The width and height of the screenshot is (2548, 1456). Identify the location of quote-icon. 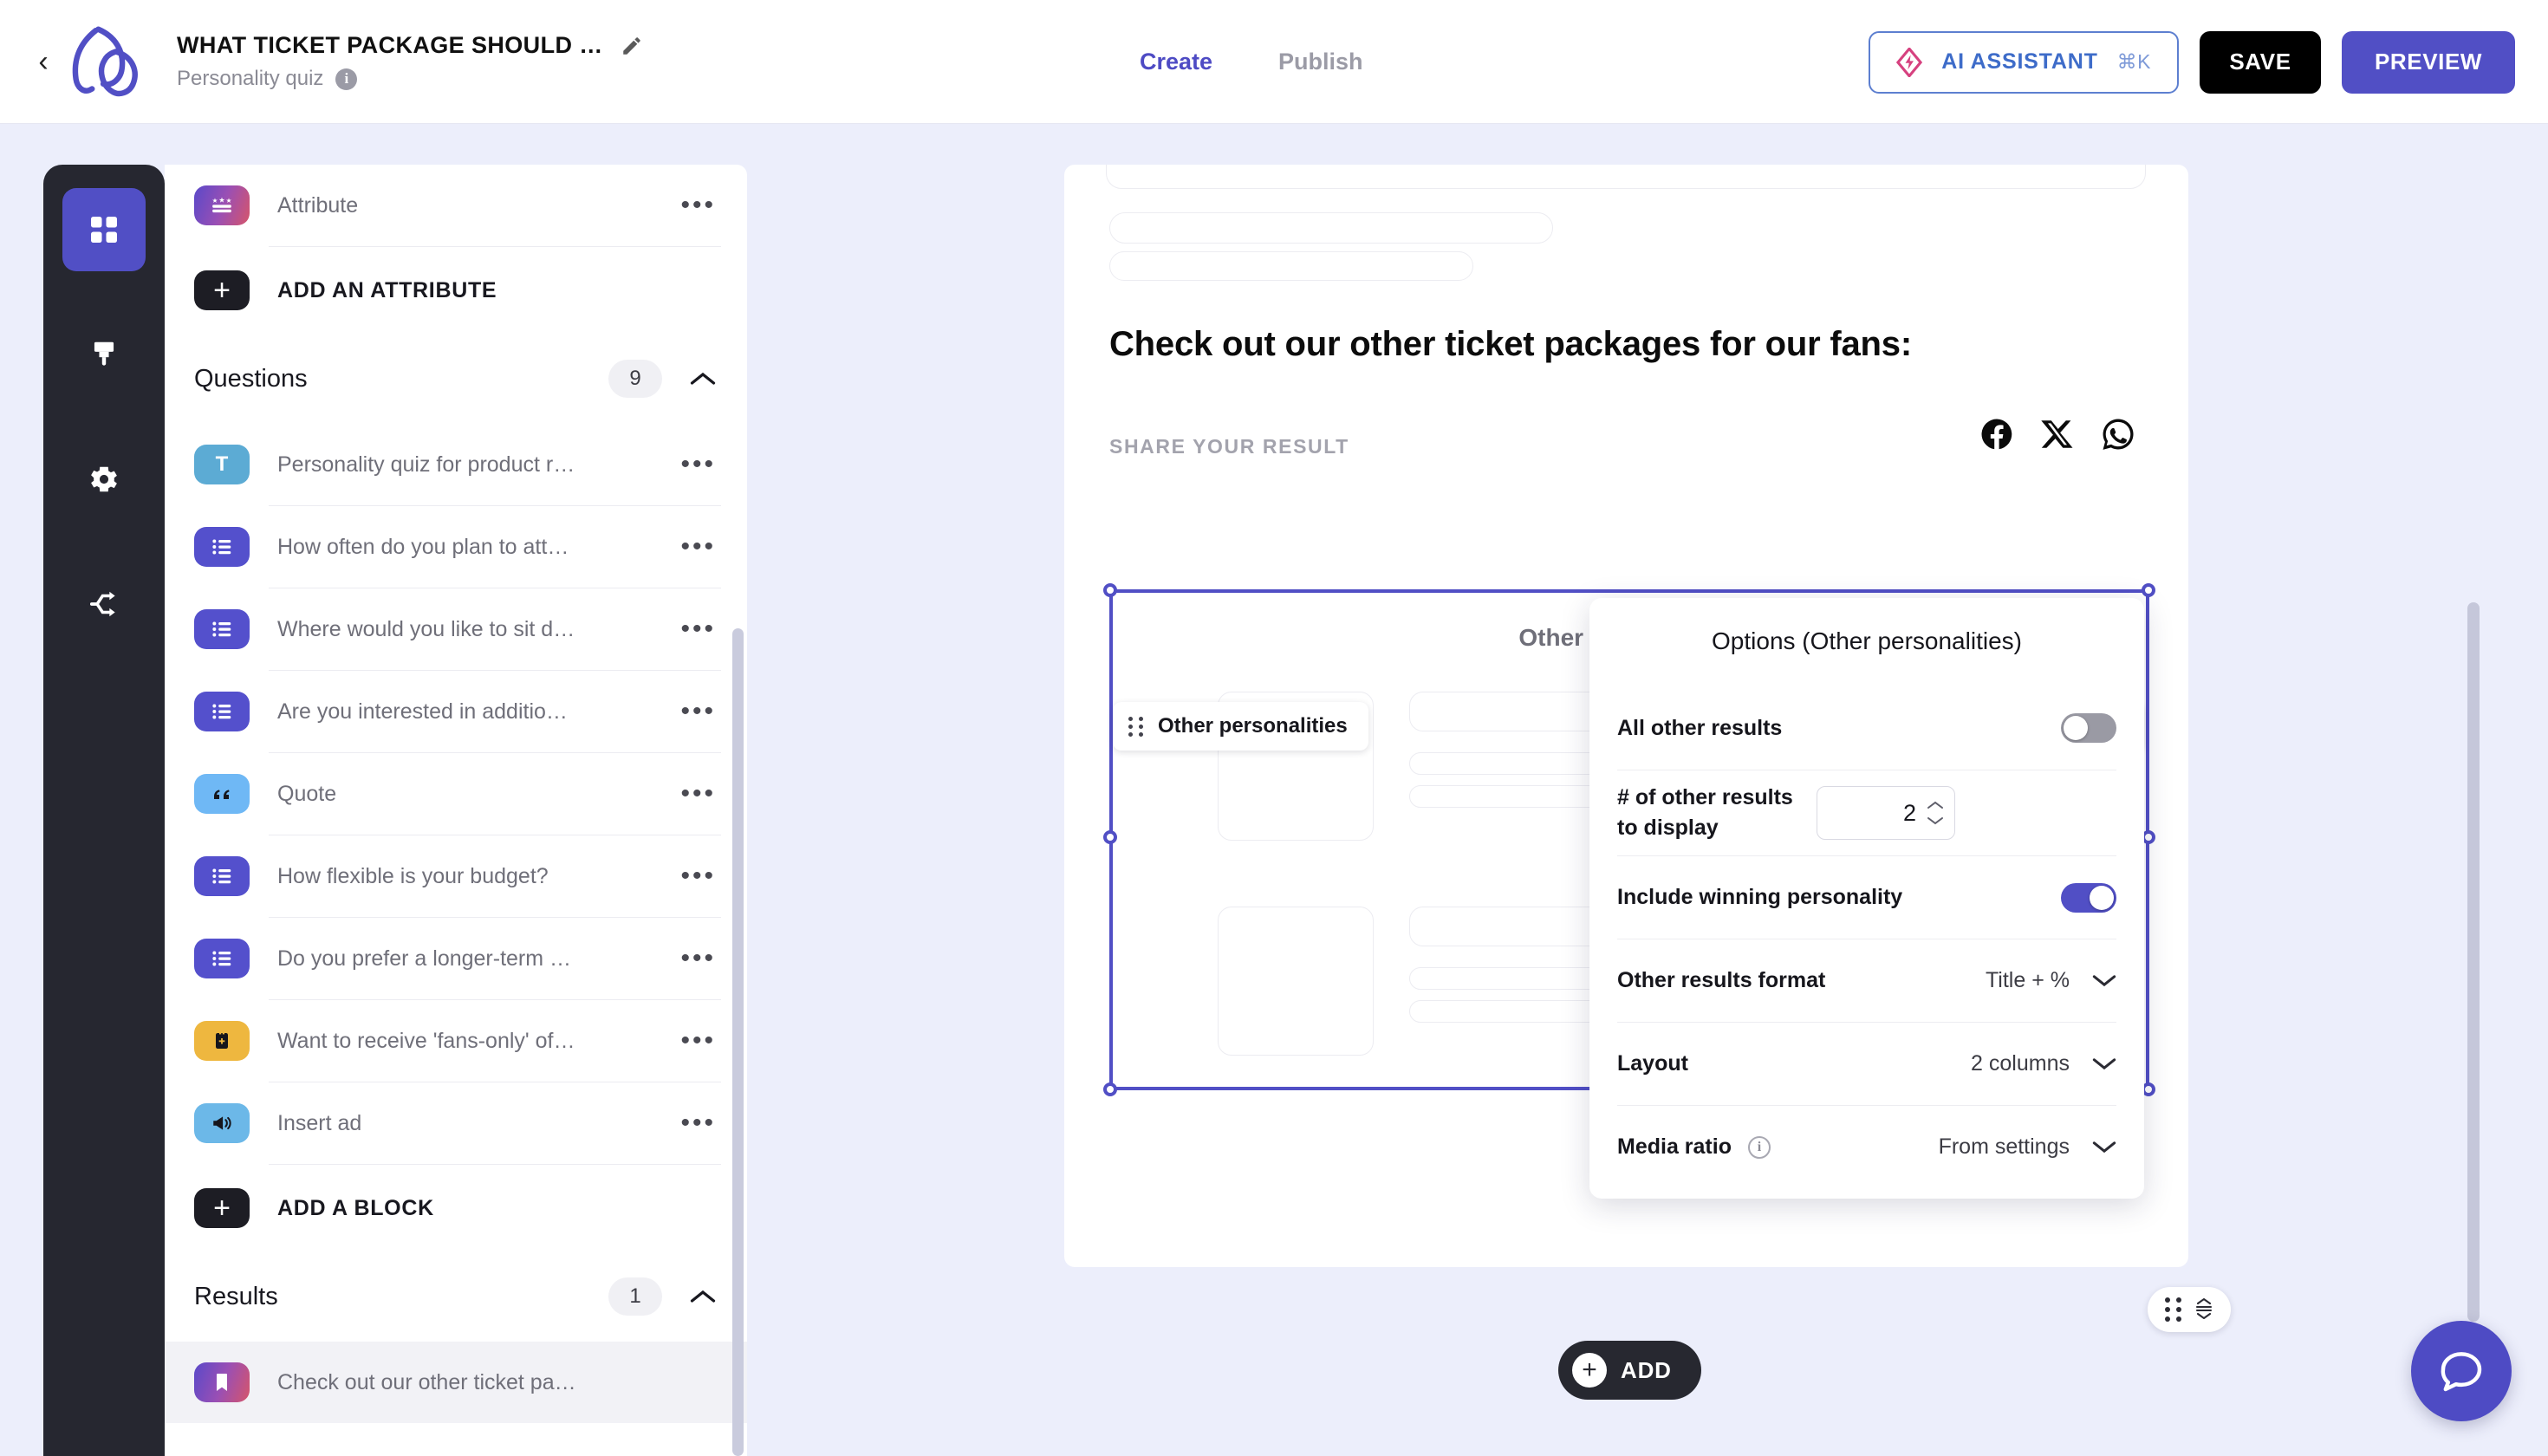
(222, 794).